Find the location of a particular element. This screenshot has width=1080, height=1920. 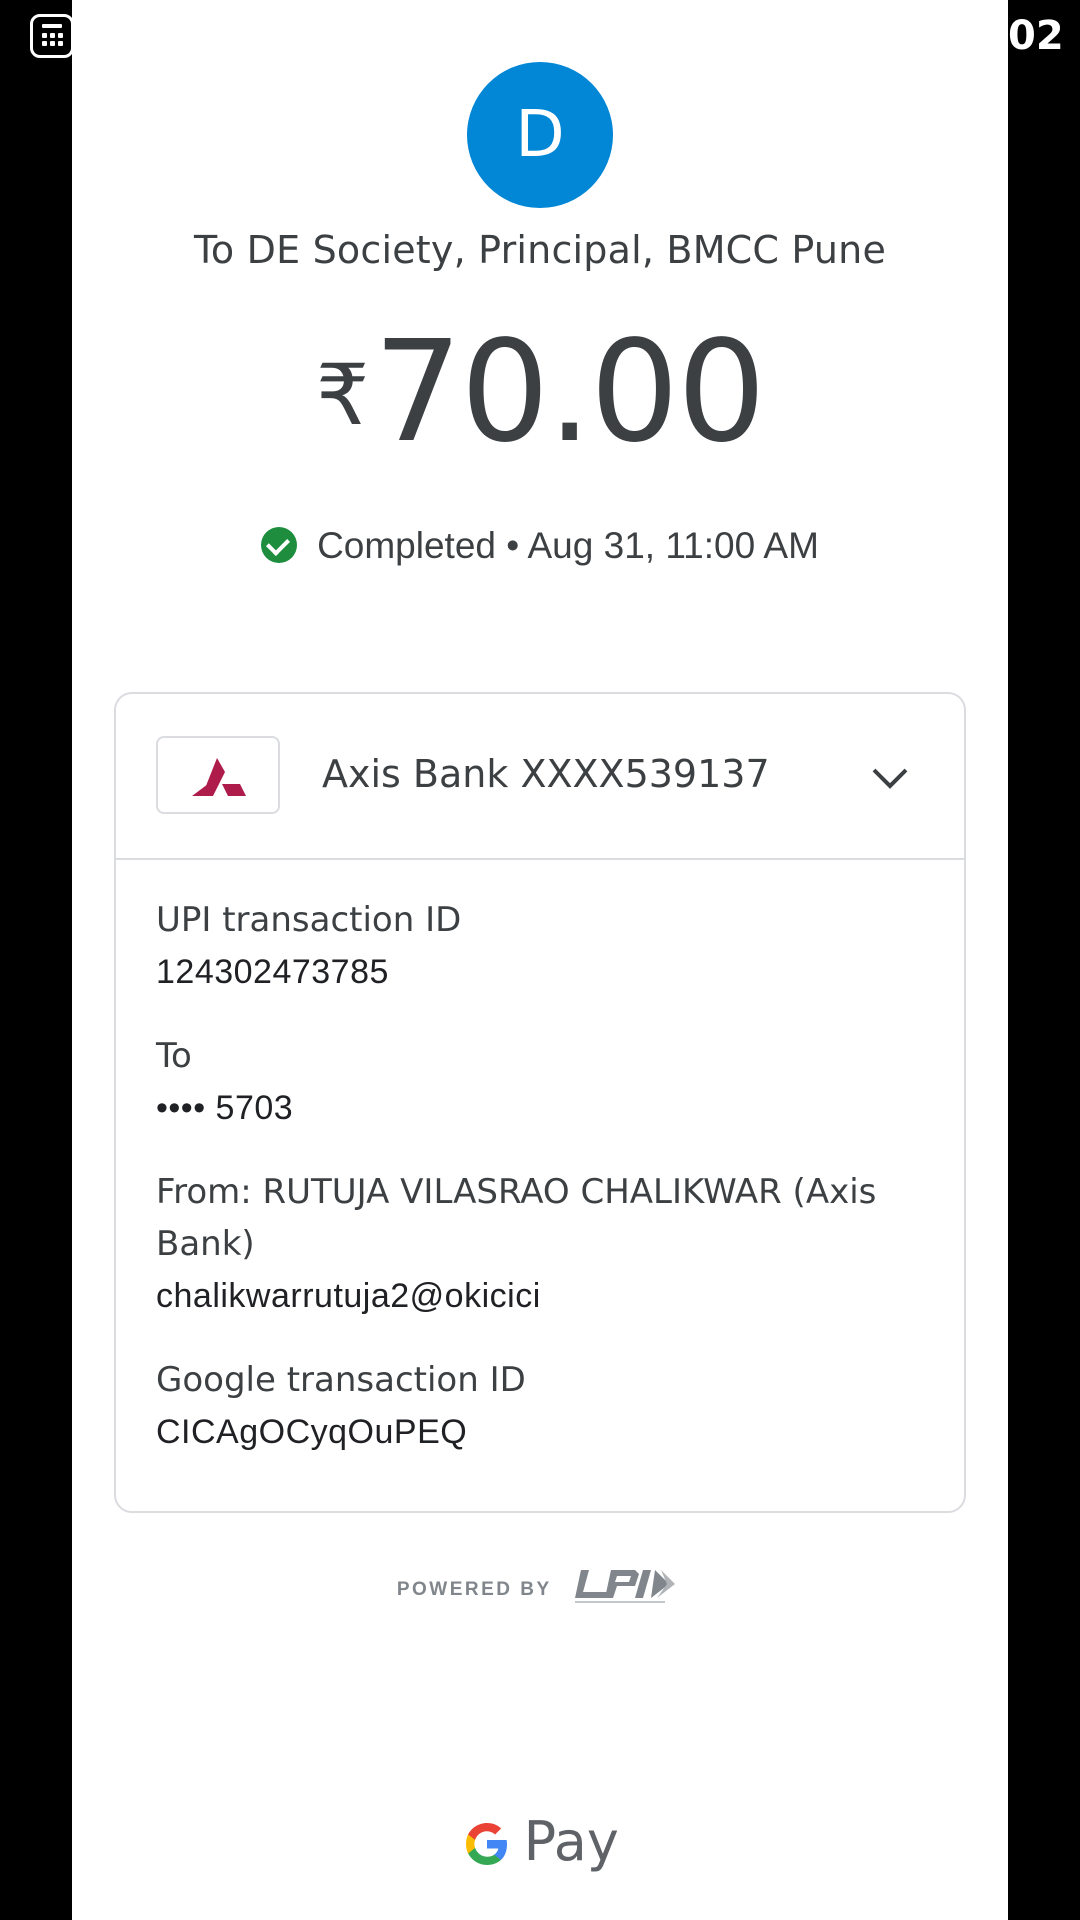

chevron-down-icon is located at coordinates (890, 778).